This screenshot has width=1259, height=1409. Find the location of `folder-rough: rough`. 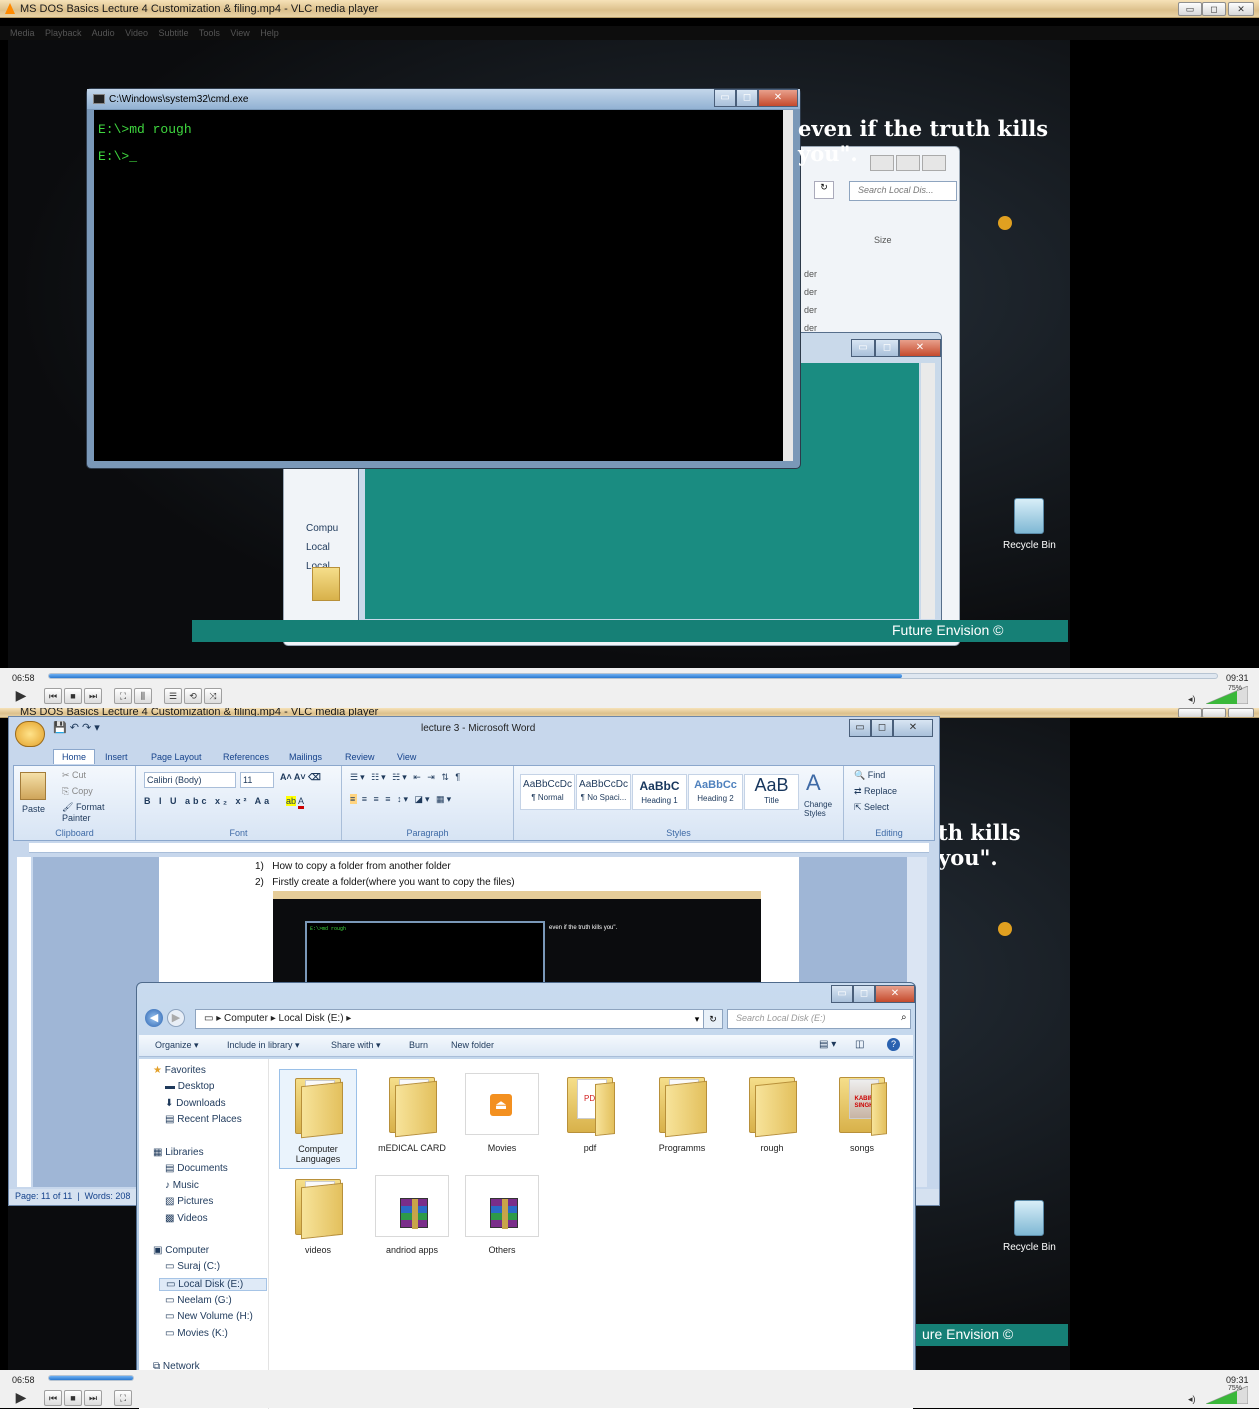

folder-rough: rough is located at coordinates (772, 1113).